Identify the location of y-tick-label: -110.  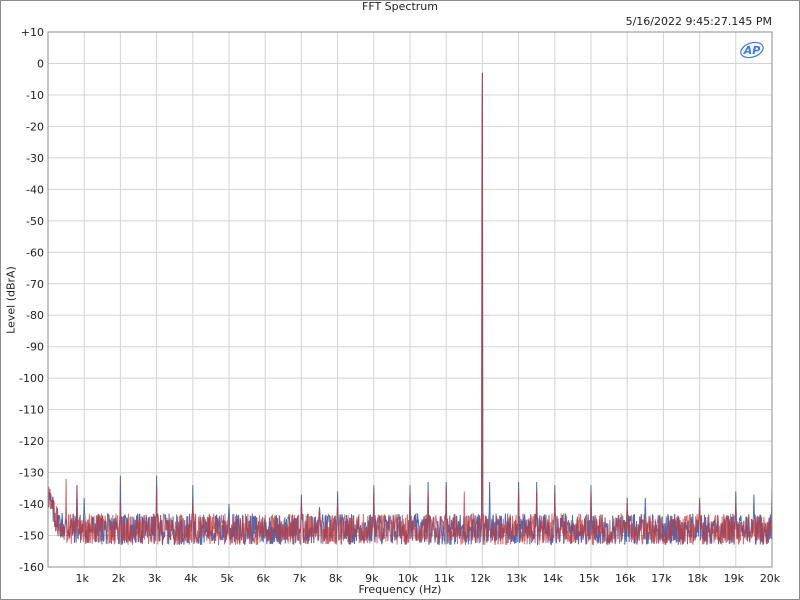
(31, 410).